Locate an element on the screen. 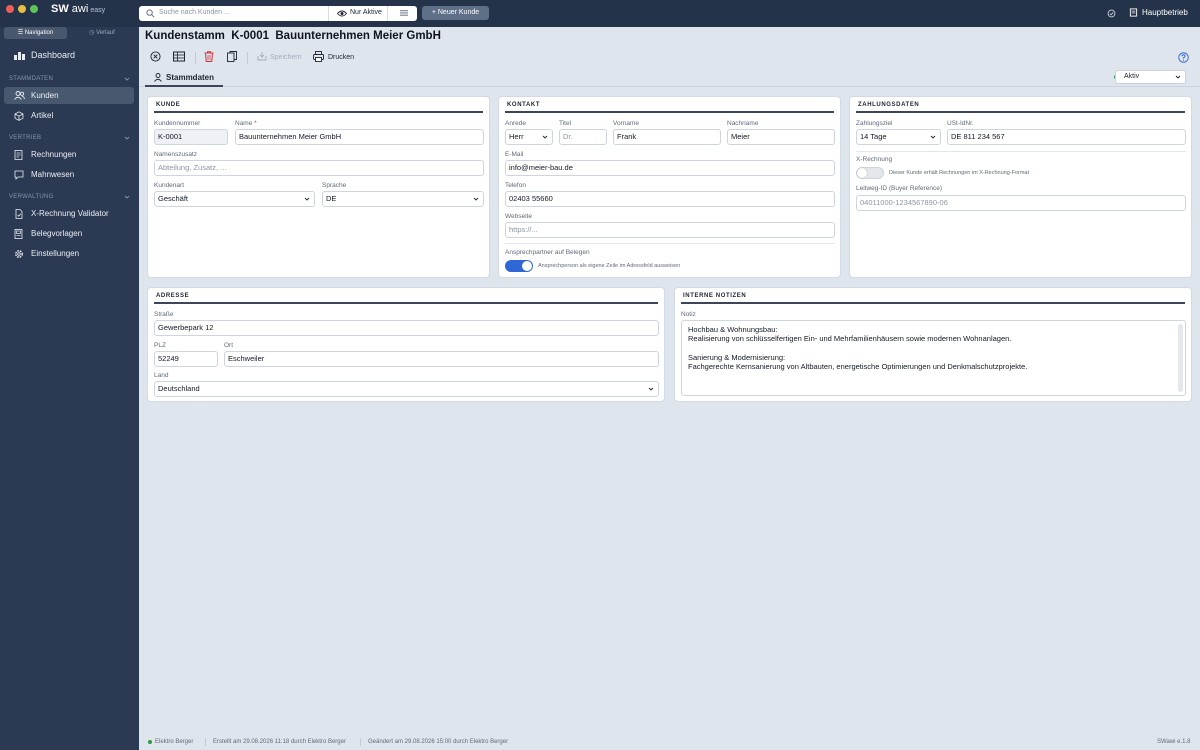 The image size is (1200, 750). ort-field: Eschweiler is located at coordinates (441, 359).